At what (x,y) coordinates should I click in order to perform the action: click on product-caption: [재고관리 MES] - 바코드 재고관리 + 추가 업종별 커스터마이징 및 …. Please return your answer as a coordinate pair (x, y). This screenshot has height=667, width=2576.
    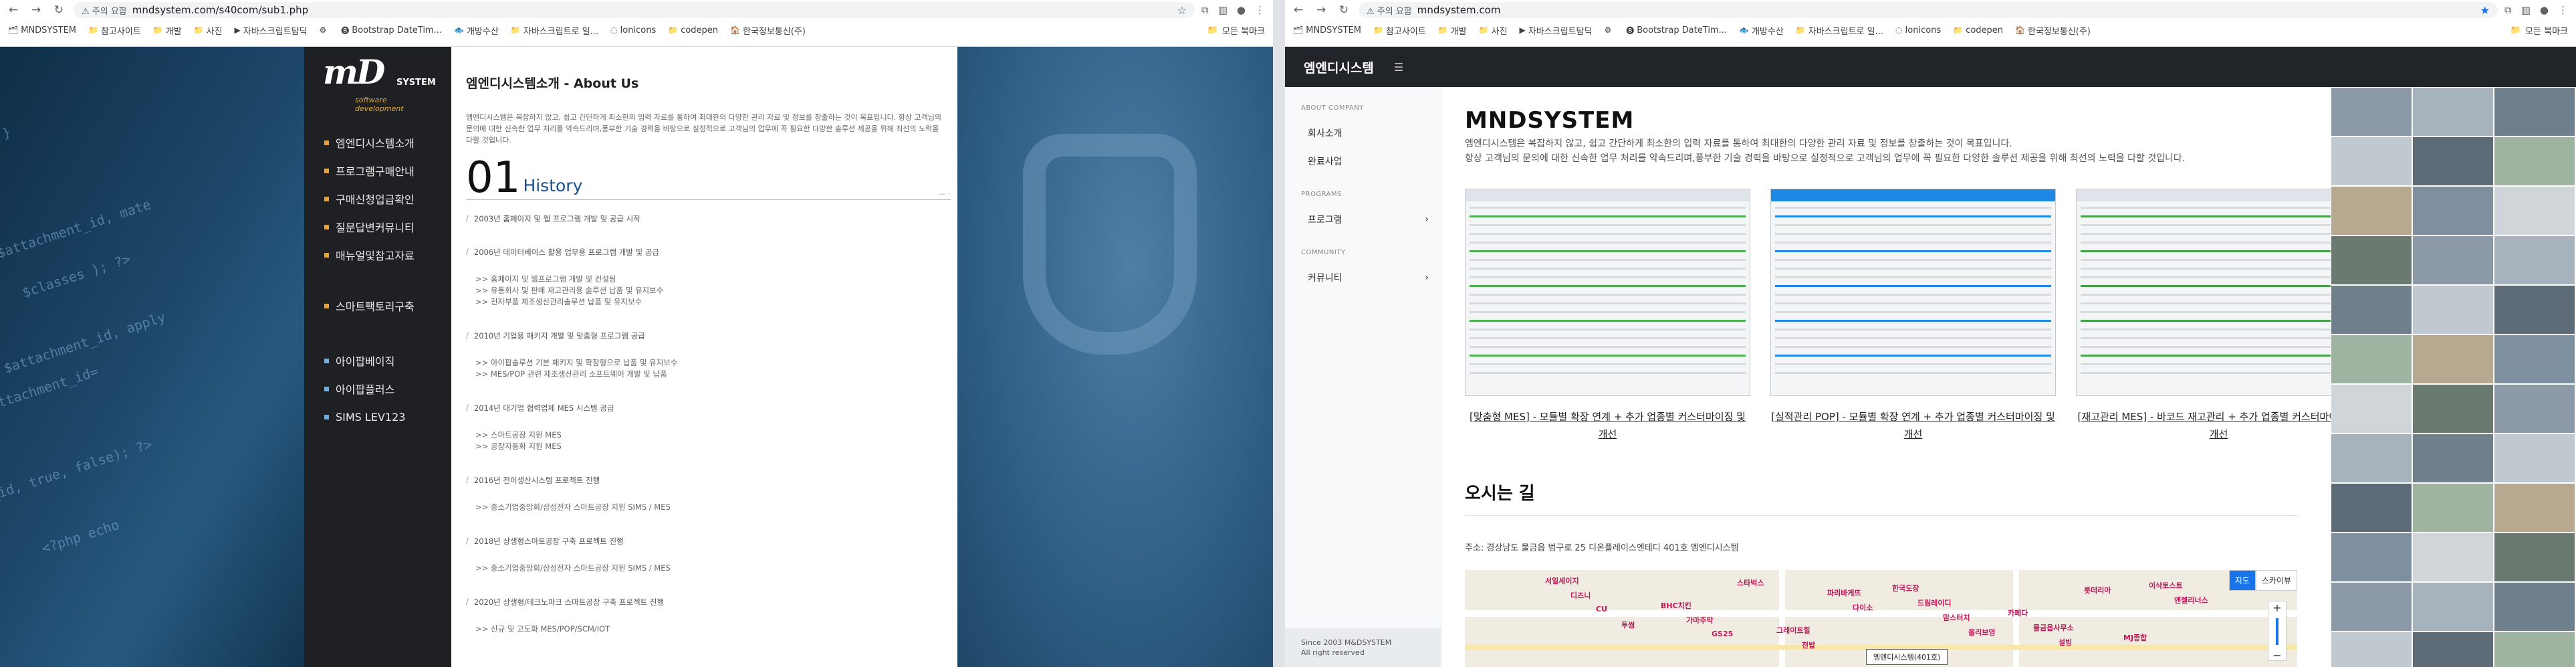
    Looking at the image, I should click on (2218, 425).